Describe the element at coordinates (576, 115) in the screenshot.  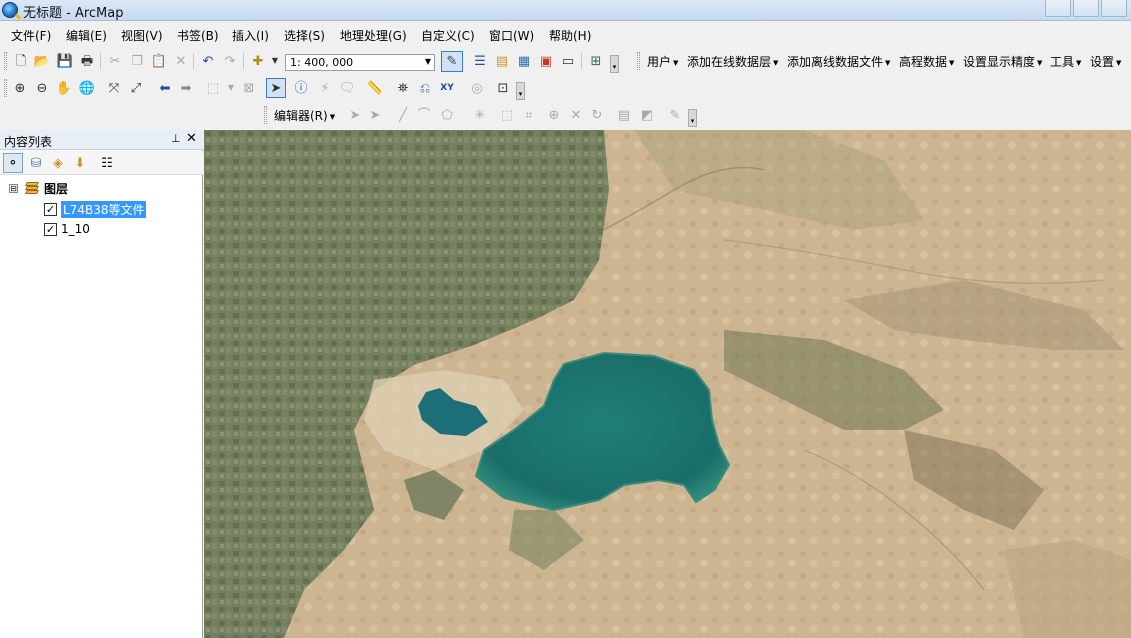
I see `split-tool-icon: ✕` at that location.